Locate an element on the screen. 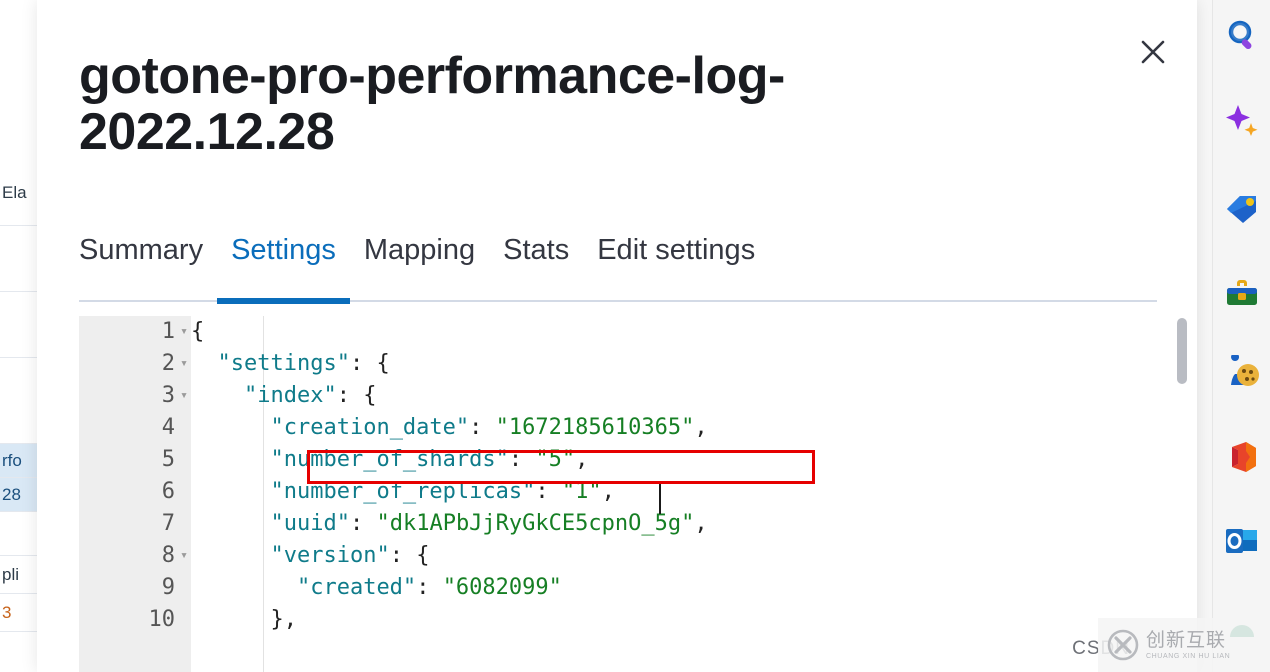 The width and height of the screenshot is (1270, 672). line-number: 8 is located at coordinates (168, 555).